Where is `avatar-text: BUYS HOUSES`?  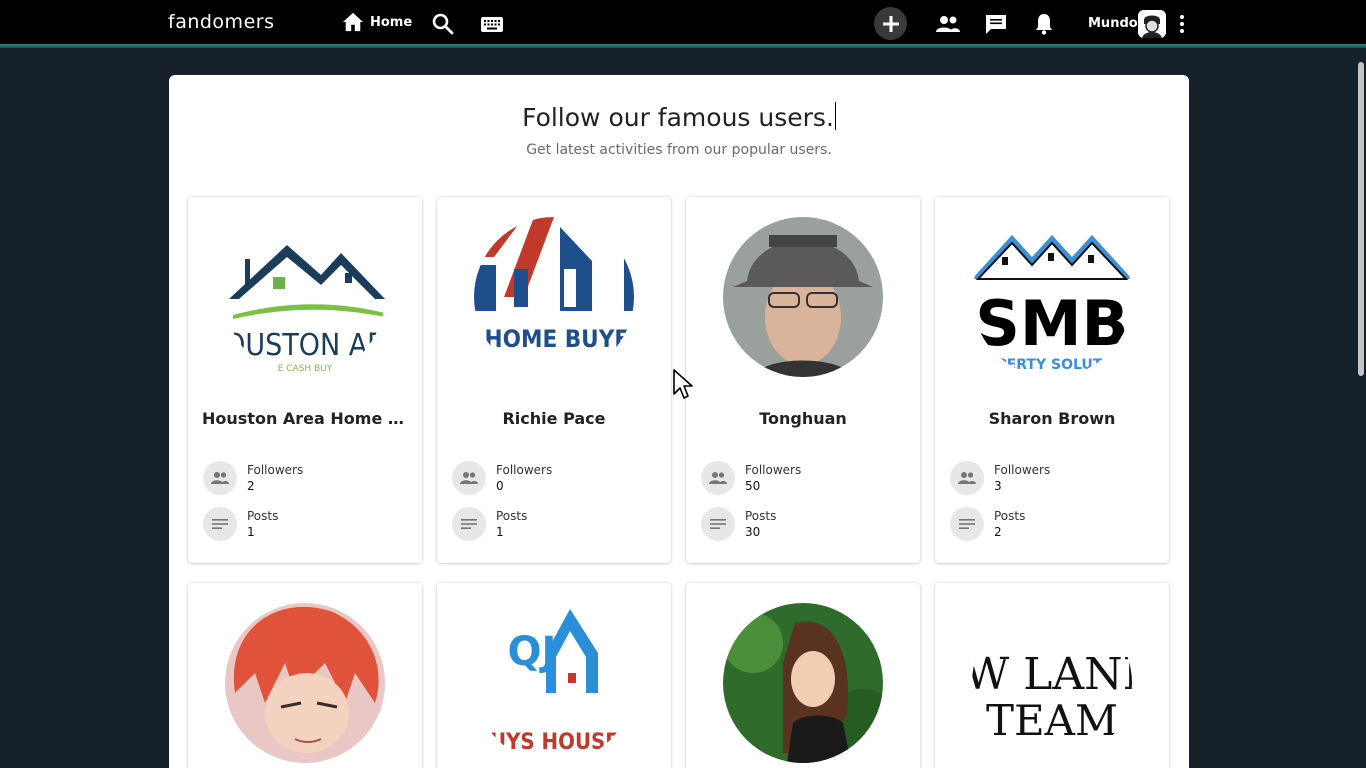
avatar-text: BUYS HOUSES is located at coordinates (554, 742).